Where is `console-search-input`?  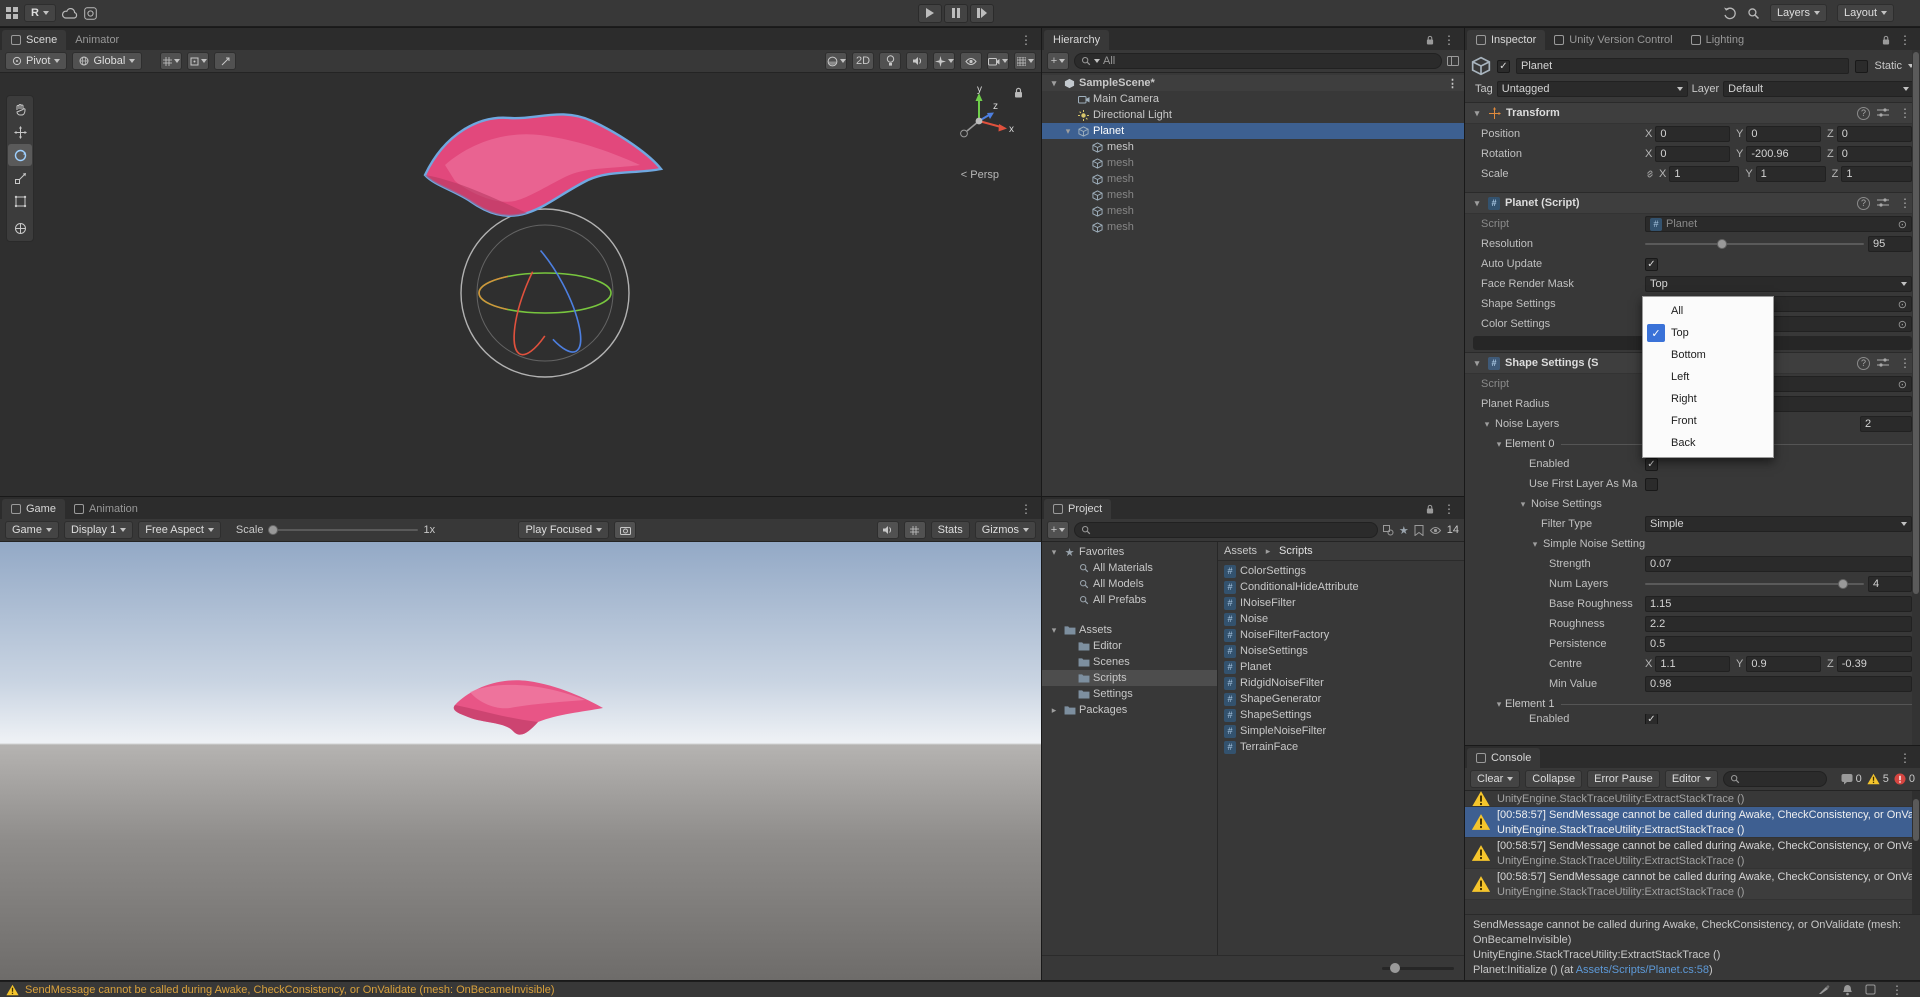
console-search-input is located at coordinates (1774, 779).